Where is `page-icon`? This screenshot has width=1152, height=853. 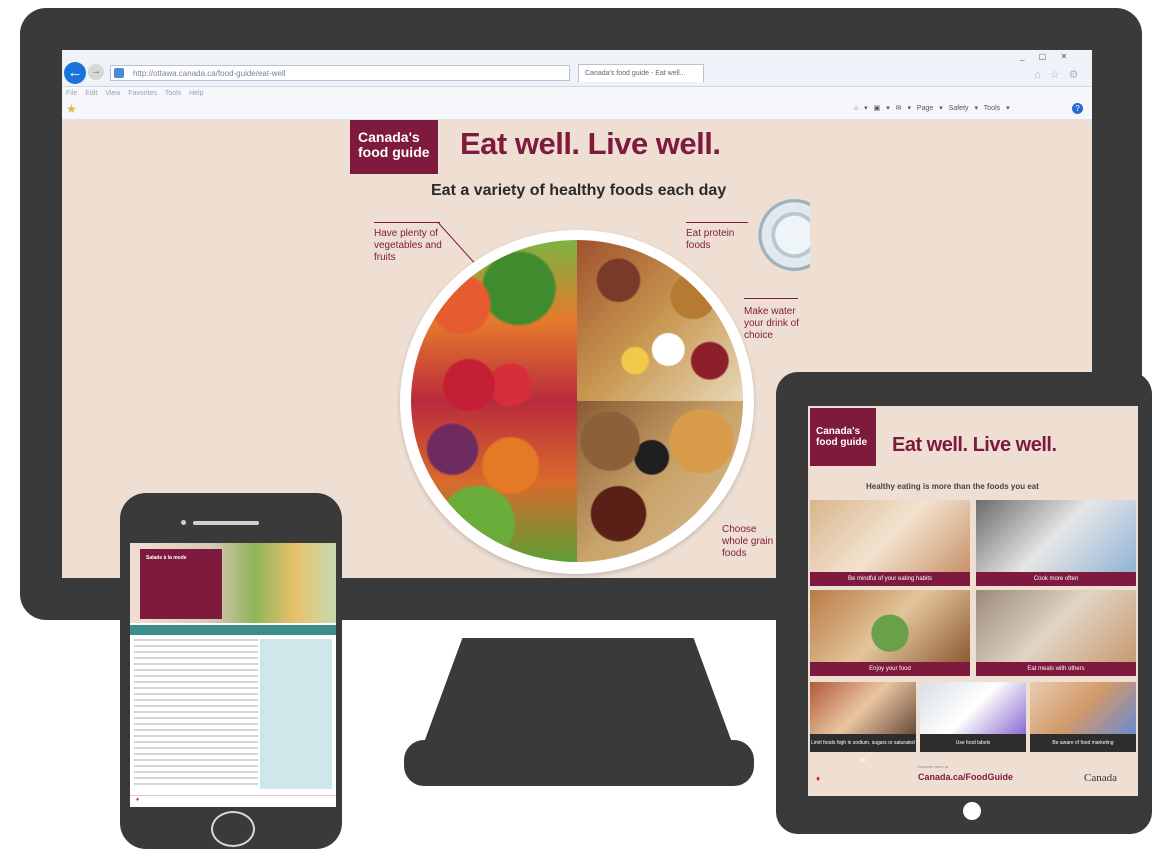 page-icon is located at coordinates (119, 73).